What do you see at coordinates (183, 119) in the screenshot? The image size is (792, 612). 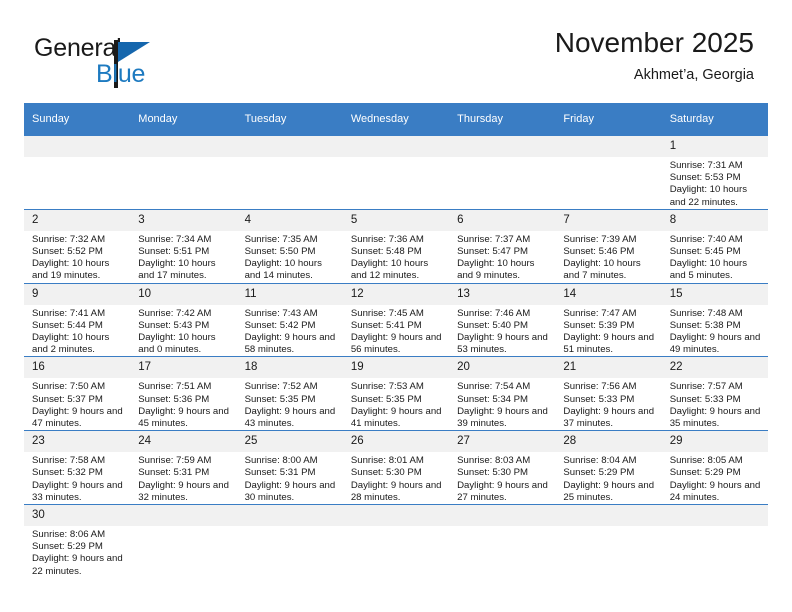 I see `weekday-header-monday: Monday` at bounding box center [183, 119].